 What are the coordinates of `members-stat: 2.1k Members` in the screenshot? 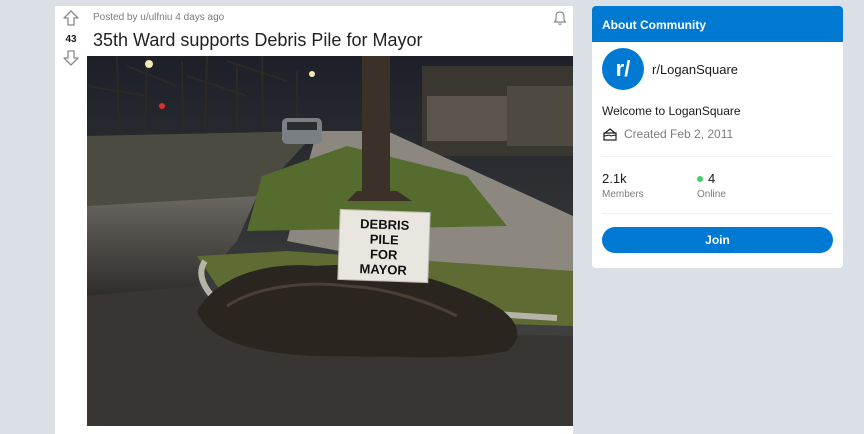 It's located at (623, 185).